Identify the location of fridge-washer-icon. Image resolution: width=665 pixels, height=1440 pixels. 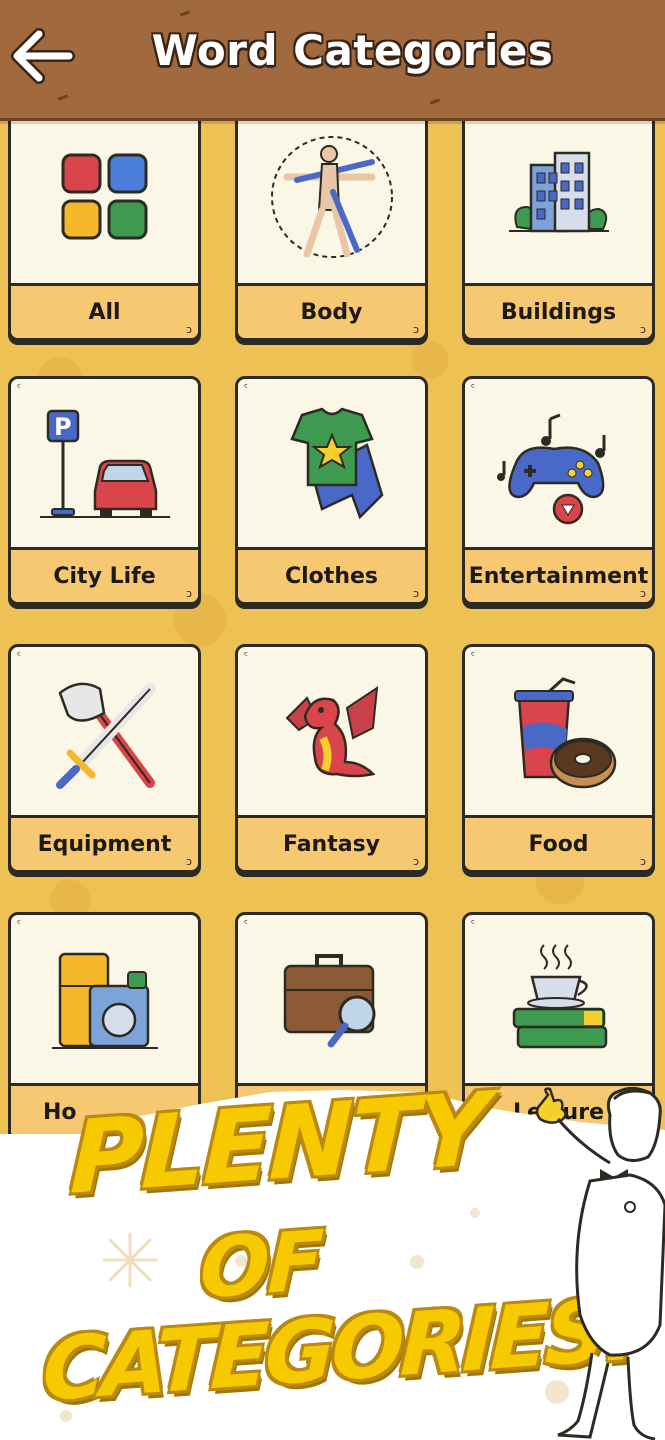
(104, 1000).